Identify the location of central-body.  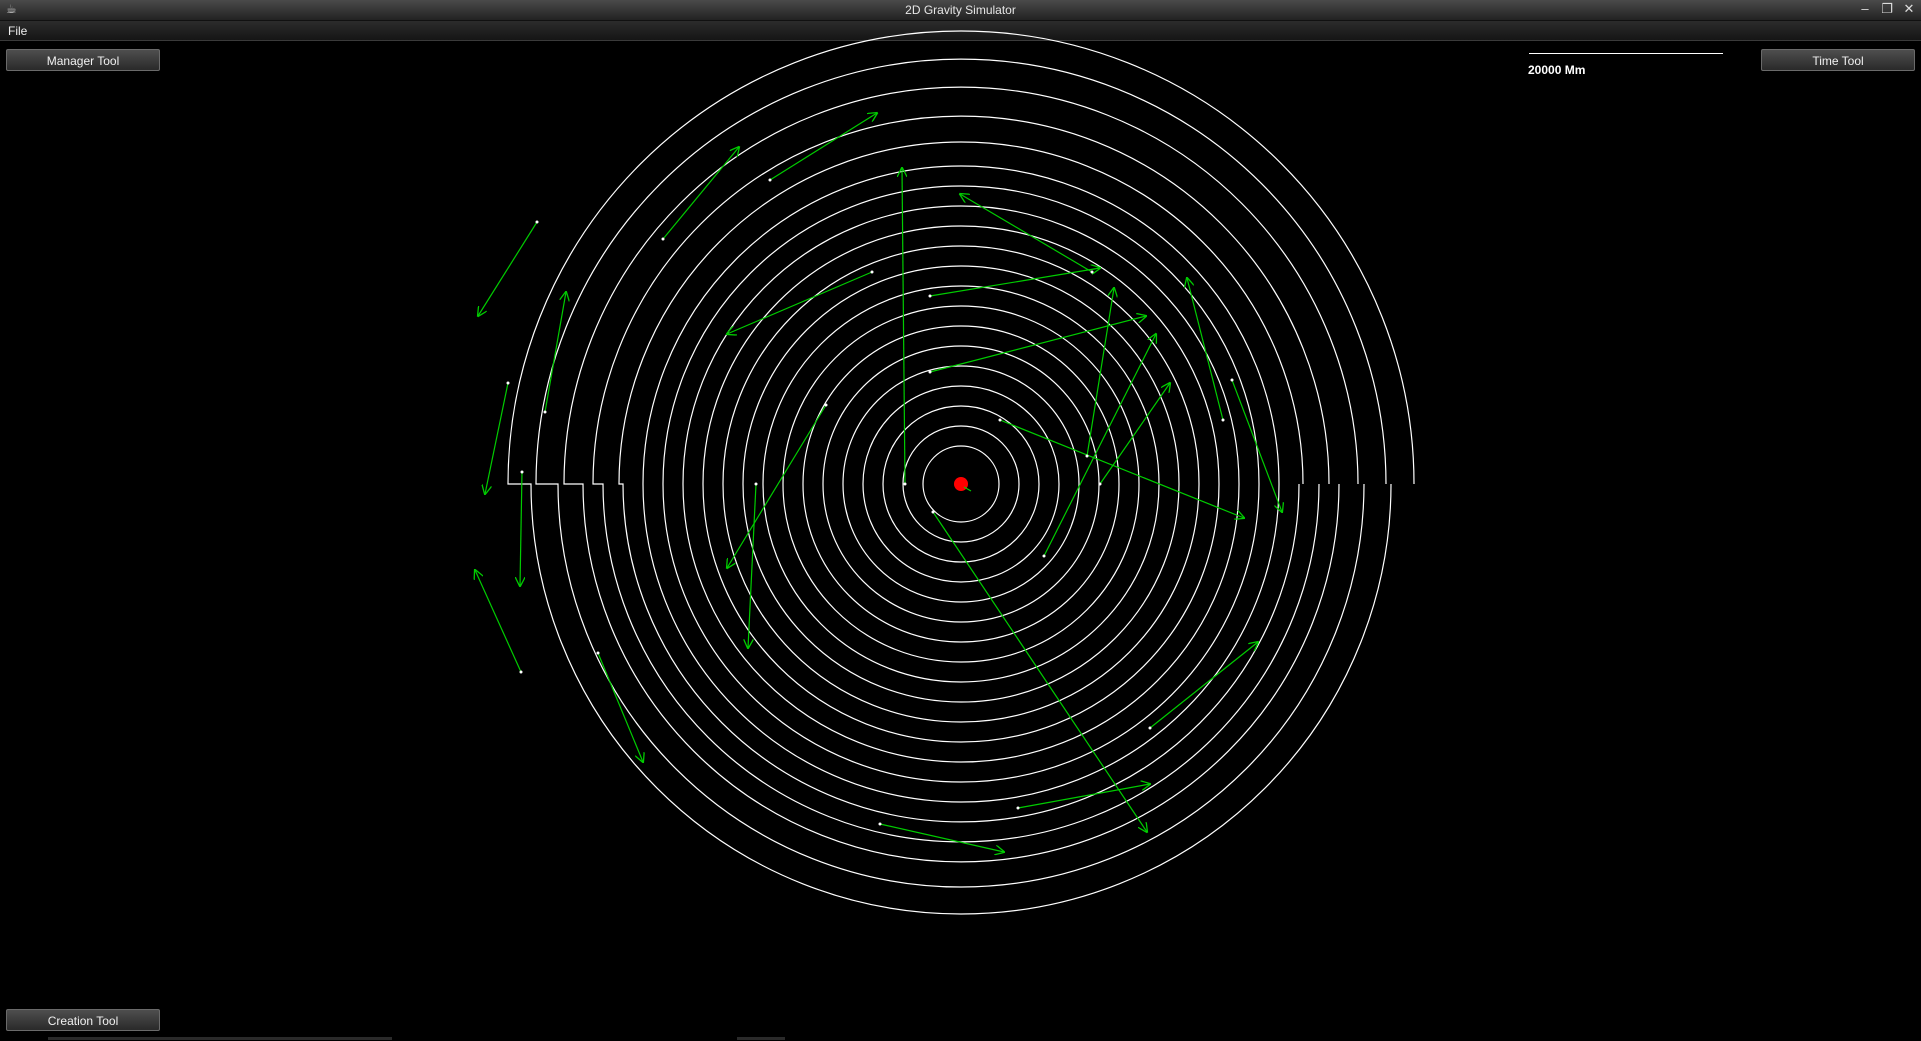
(961, 484).